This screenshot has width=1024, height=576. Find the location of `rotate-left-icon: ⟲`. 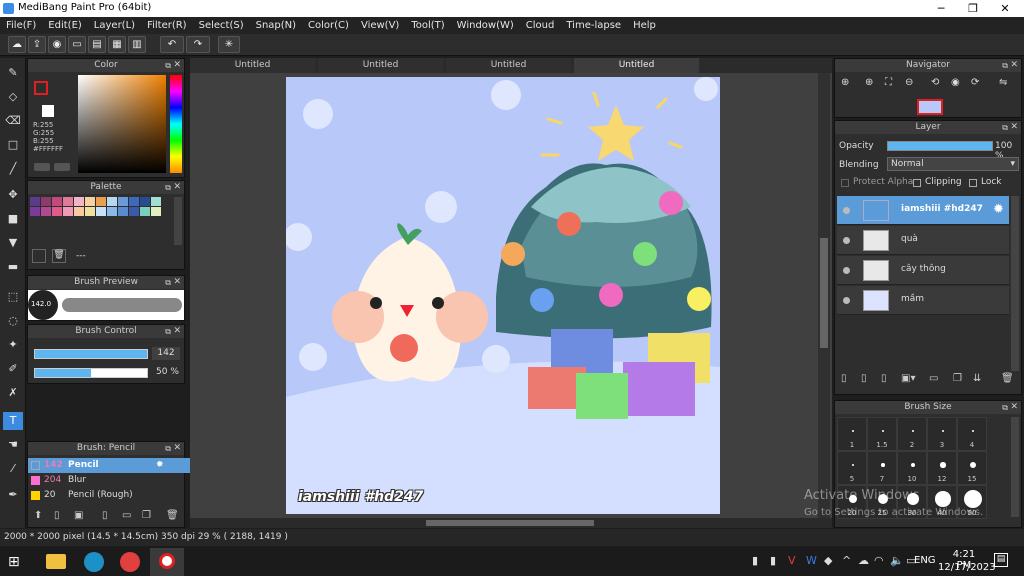

rotate-left-icon: ⟲ is located at coordinates (935, 82).